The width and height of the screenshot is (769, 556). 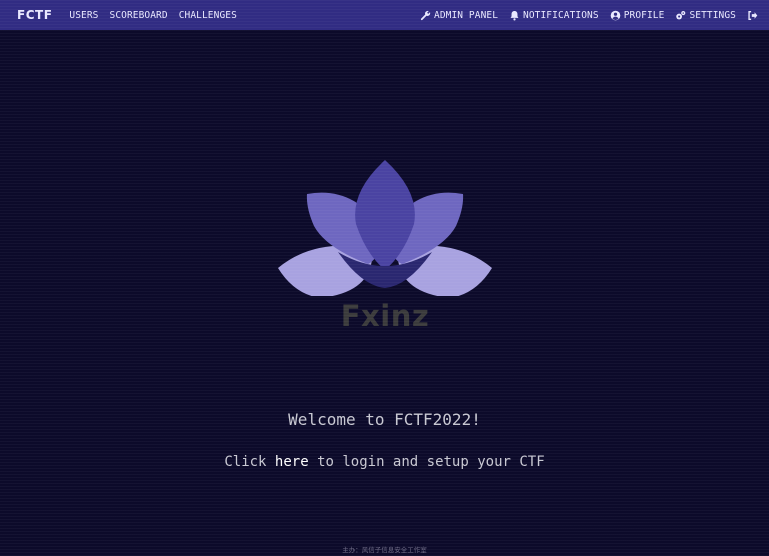 I want to click on gears-icon, so click(x=680, y=15).